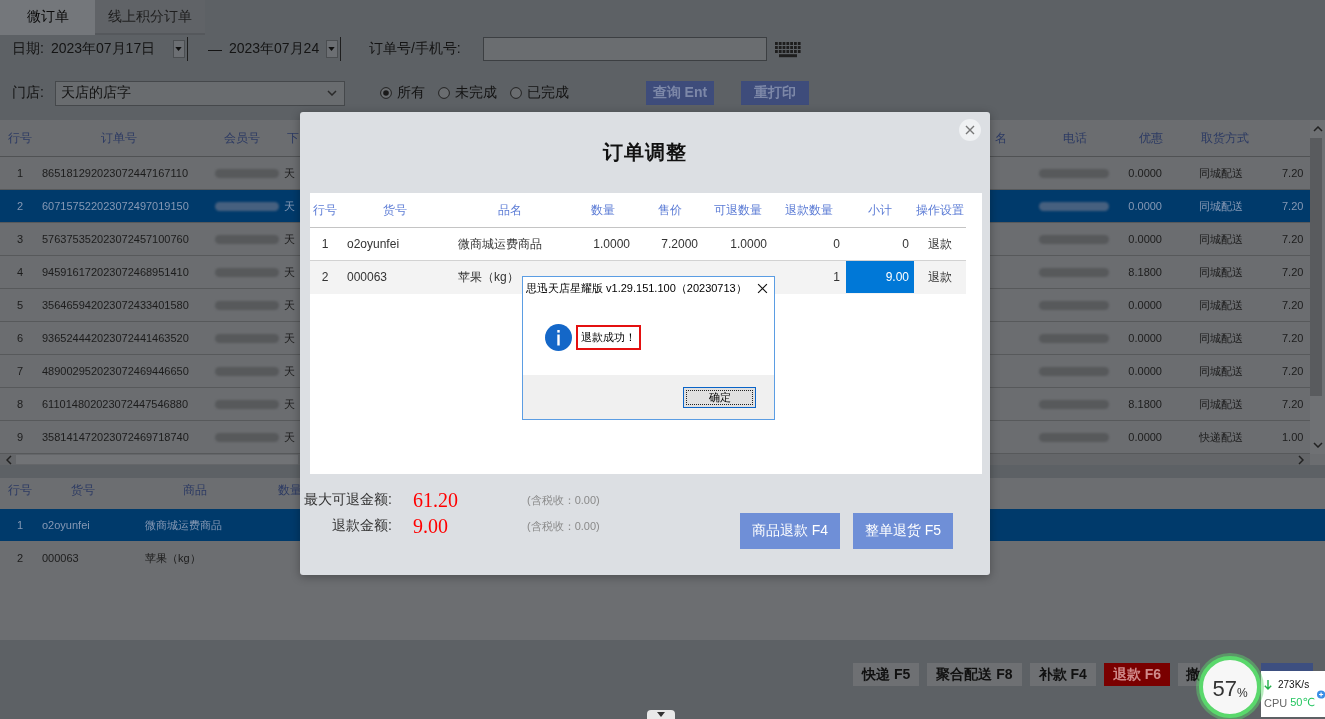 This screenshot has width=1325, height=719. I want to click on column-header: 数量, so click(603, 210).